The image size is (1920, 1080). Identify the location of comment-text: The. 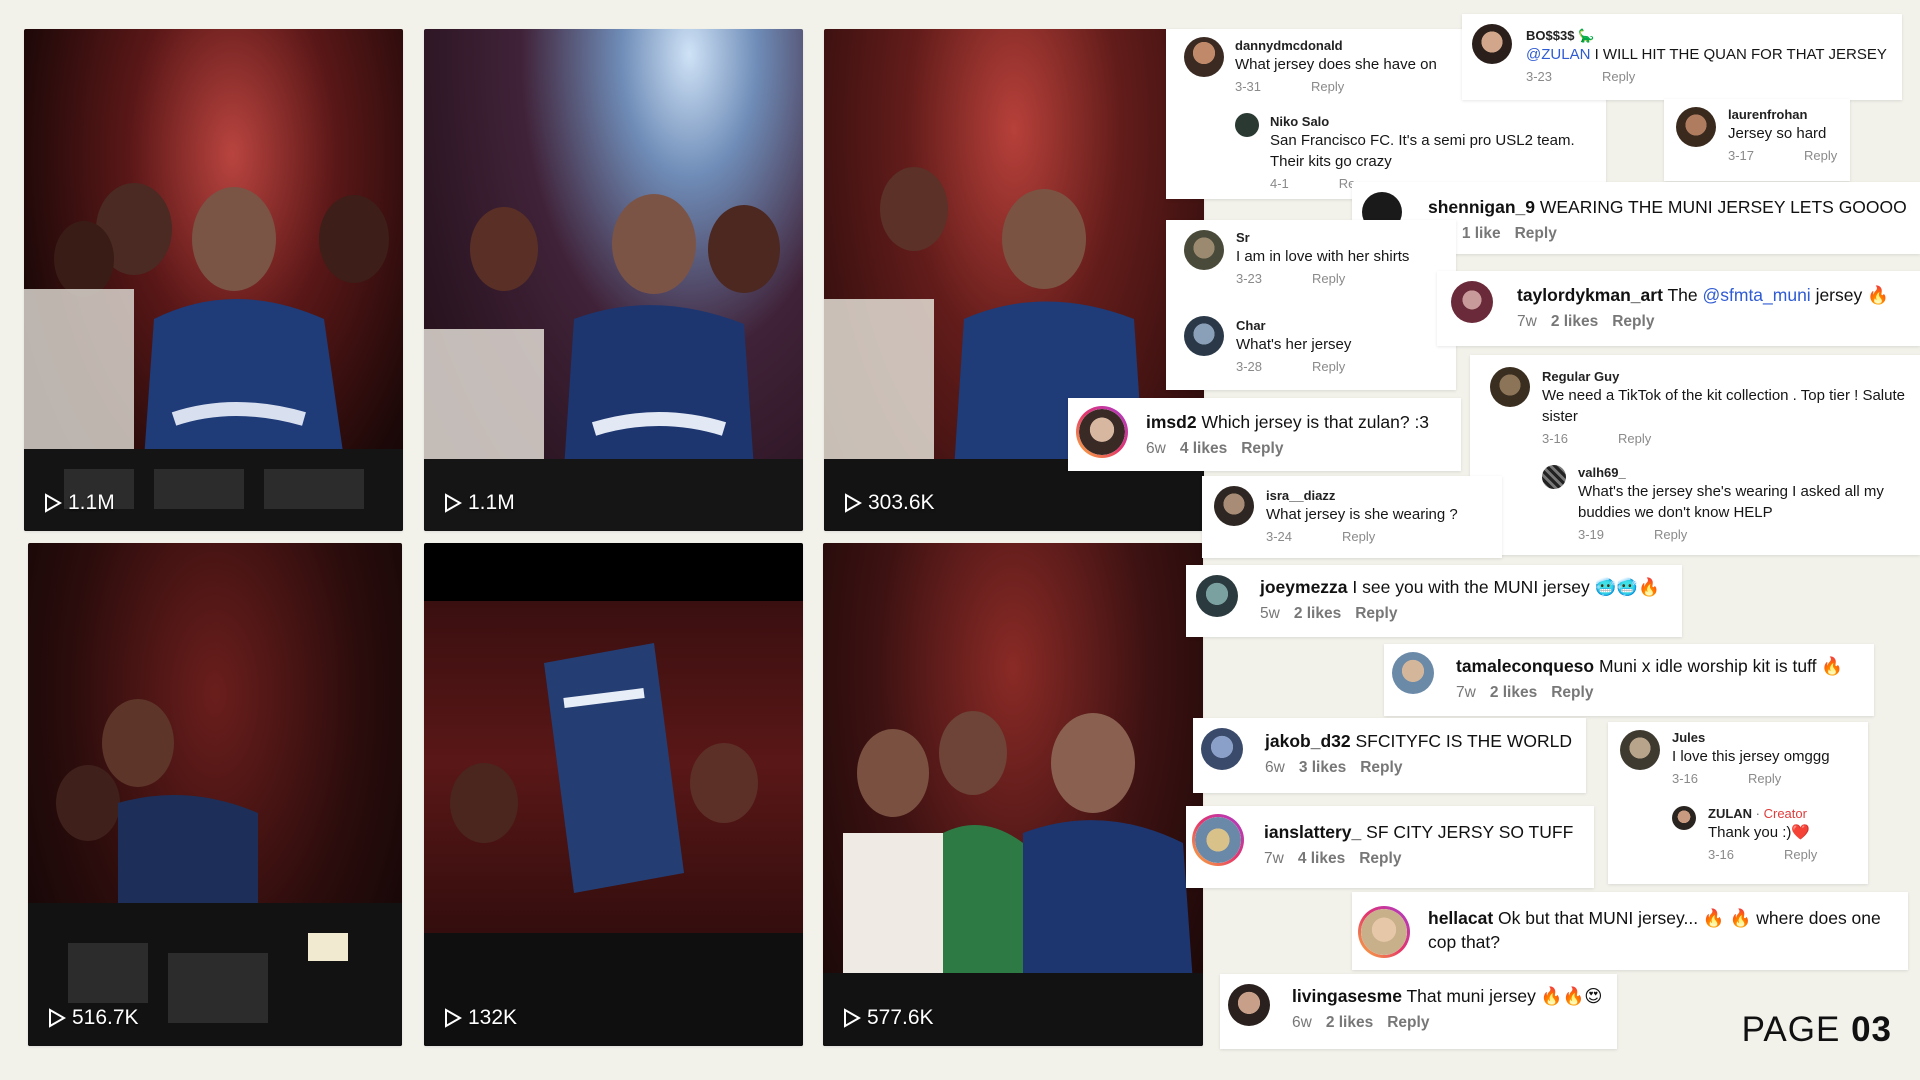
(1682, 295).